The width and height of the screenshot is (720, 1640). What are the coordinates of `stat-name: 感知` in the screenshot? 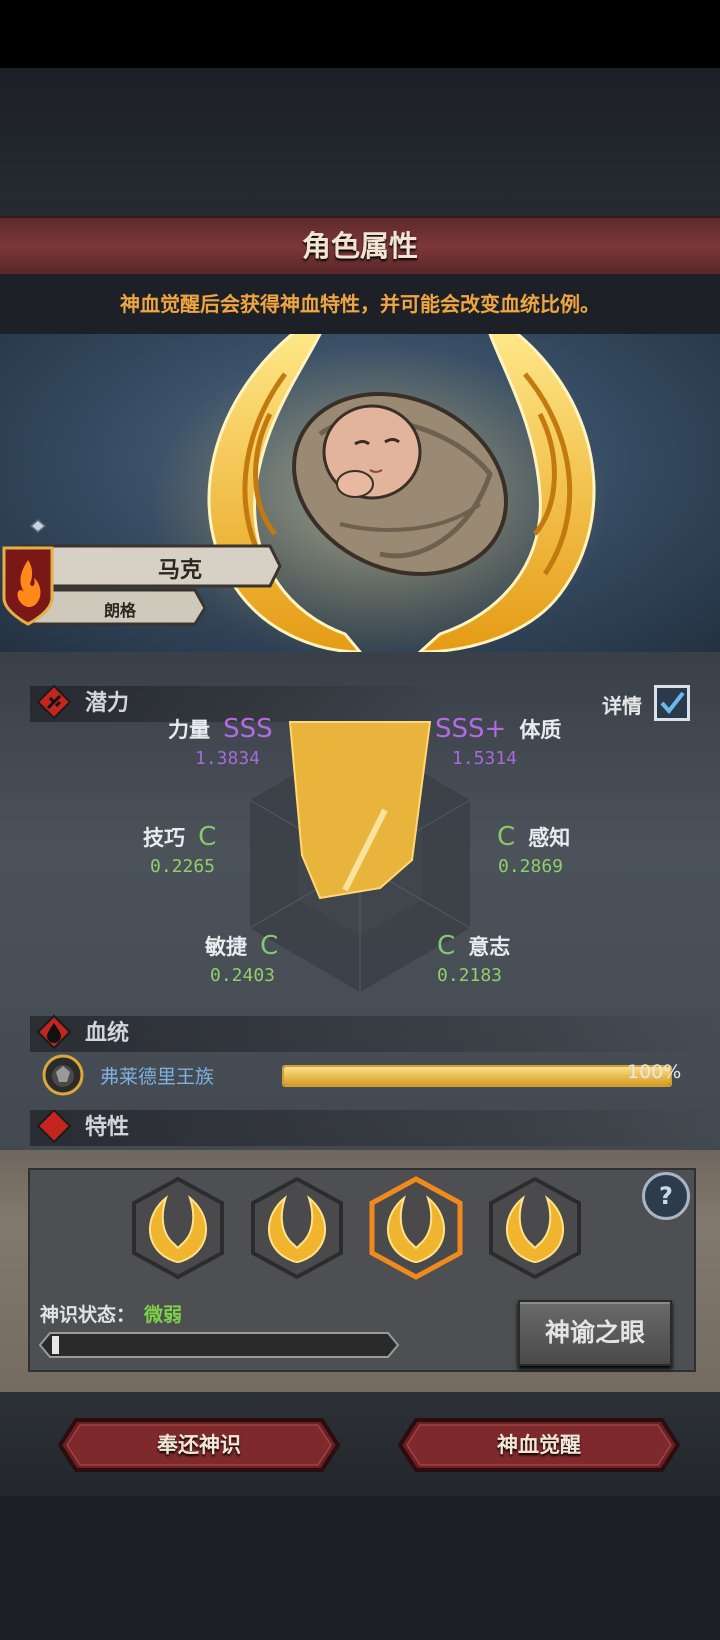 It's located at (549, 838).